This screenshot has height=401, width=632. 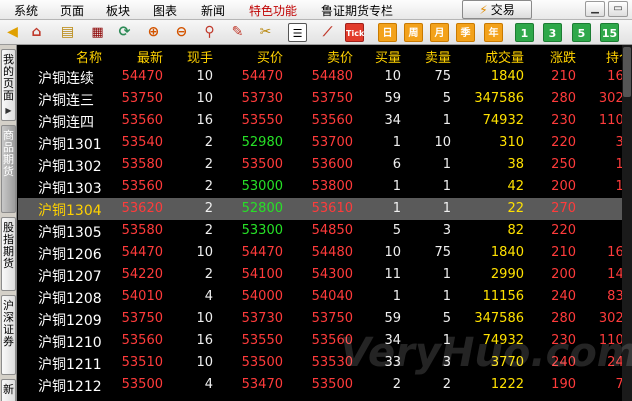 What do you see at coordinates (388, 56) in the screenshot?
I see `column-header-bidv: 买量` at bounding box center [388, 56].